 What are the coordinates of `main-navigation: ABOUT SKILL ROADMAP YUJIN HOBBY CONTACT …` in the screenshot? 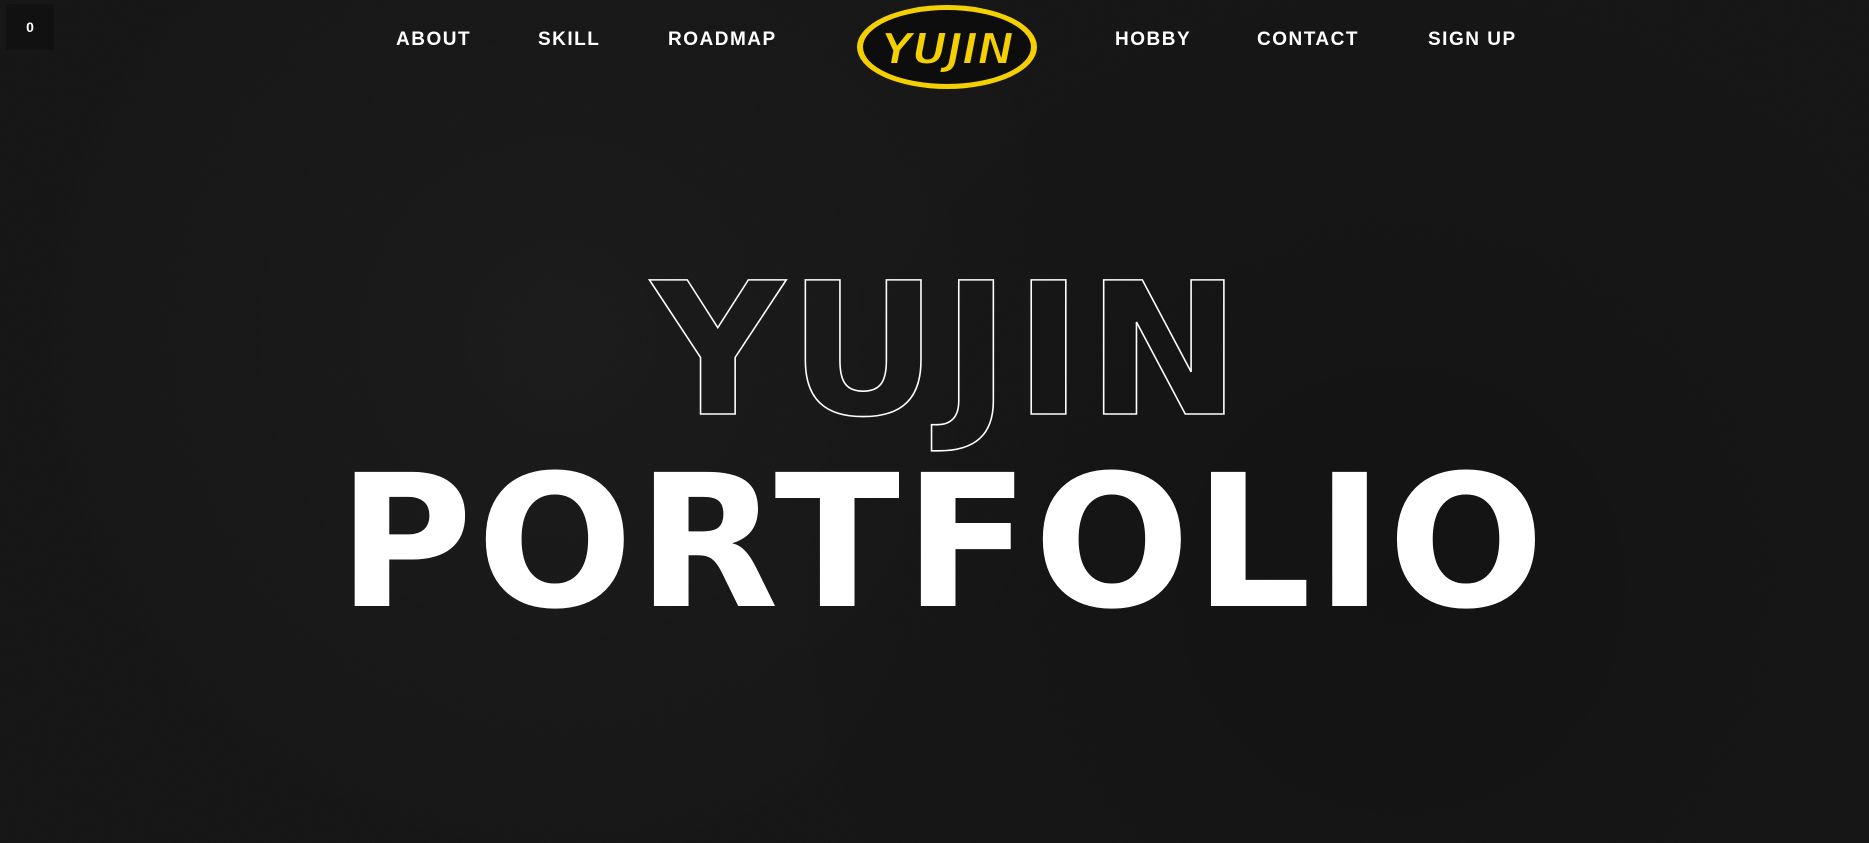 It's located at (934, 45).